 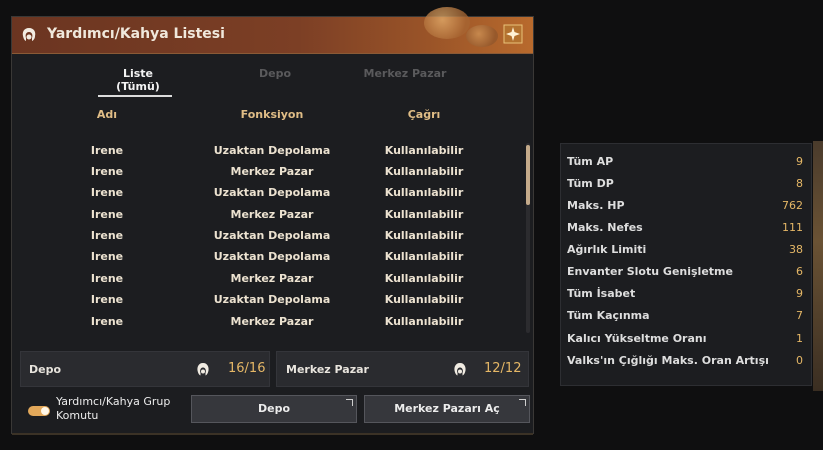 What do you see at coordinates (637, 338) in the screenshot?
I see `stat-label: Kalıcı Yükseltme Oranı` at bounding box center [637, 338].